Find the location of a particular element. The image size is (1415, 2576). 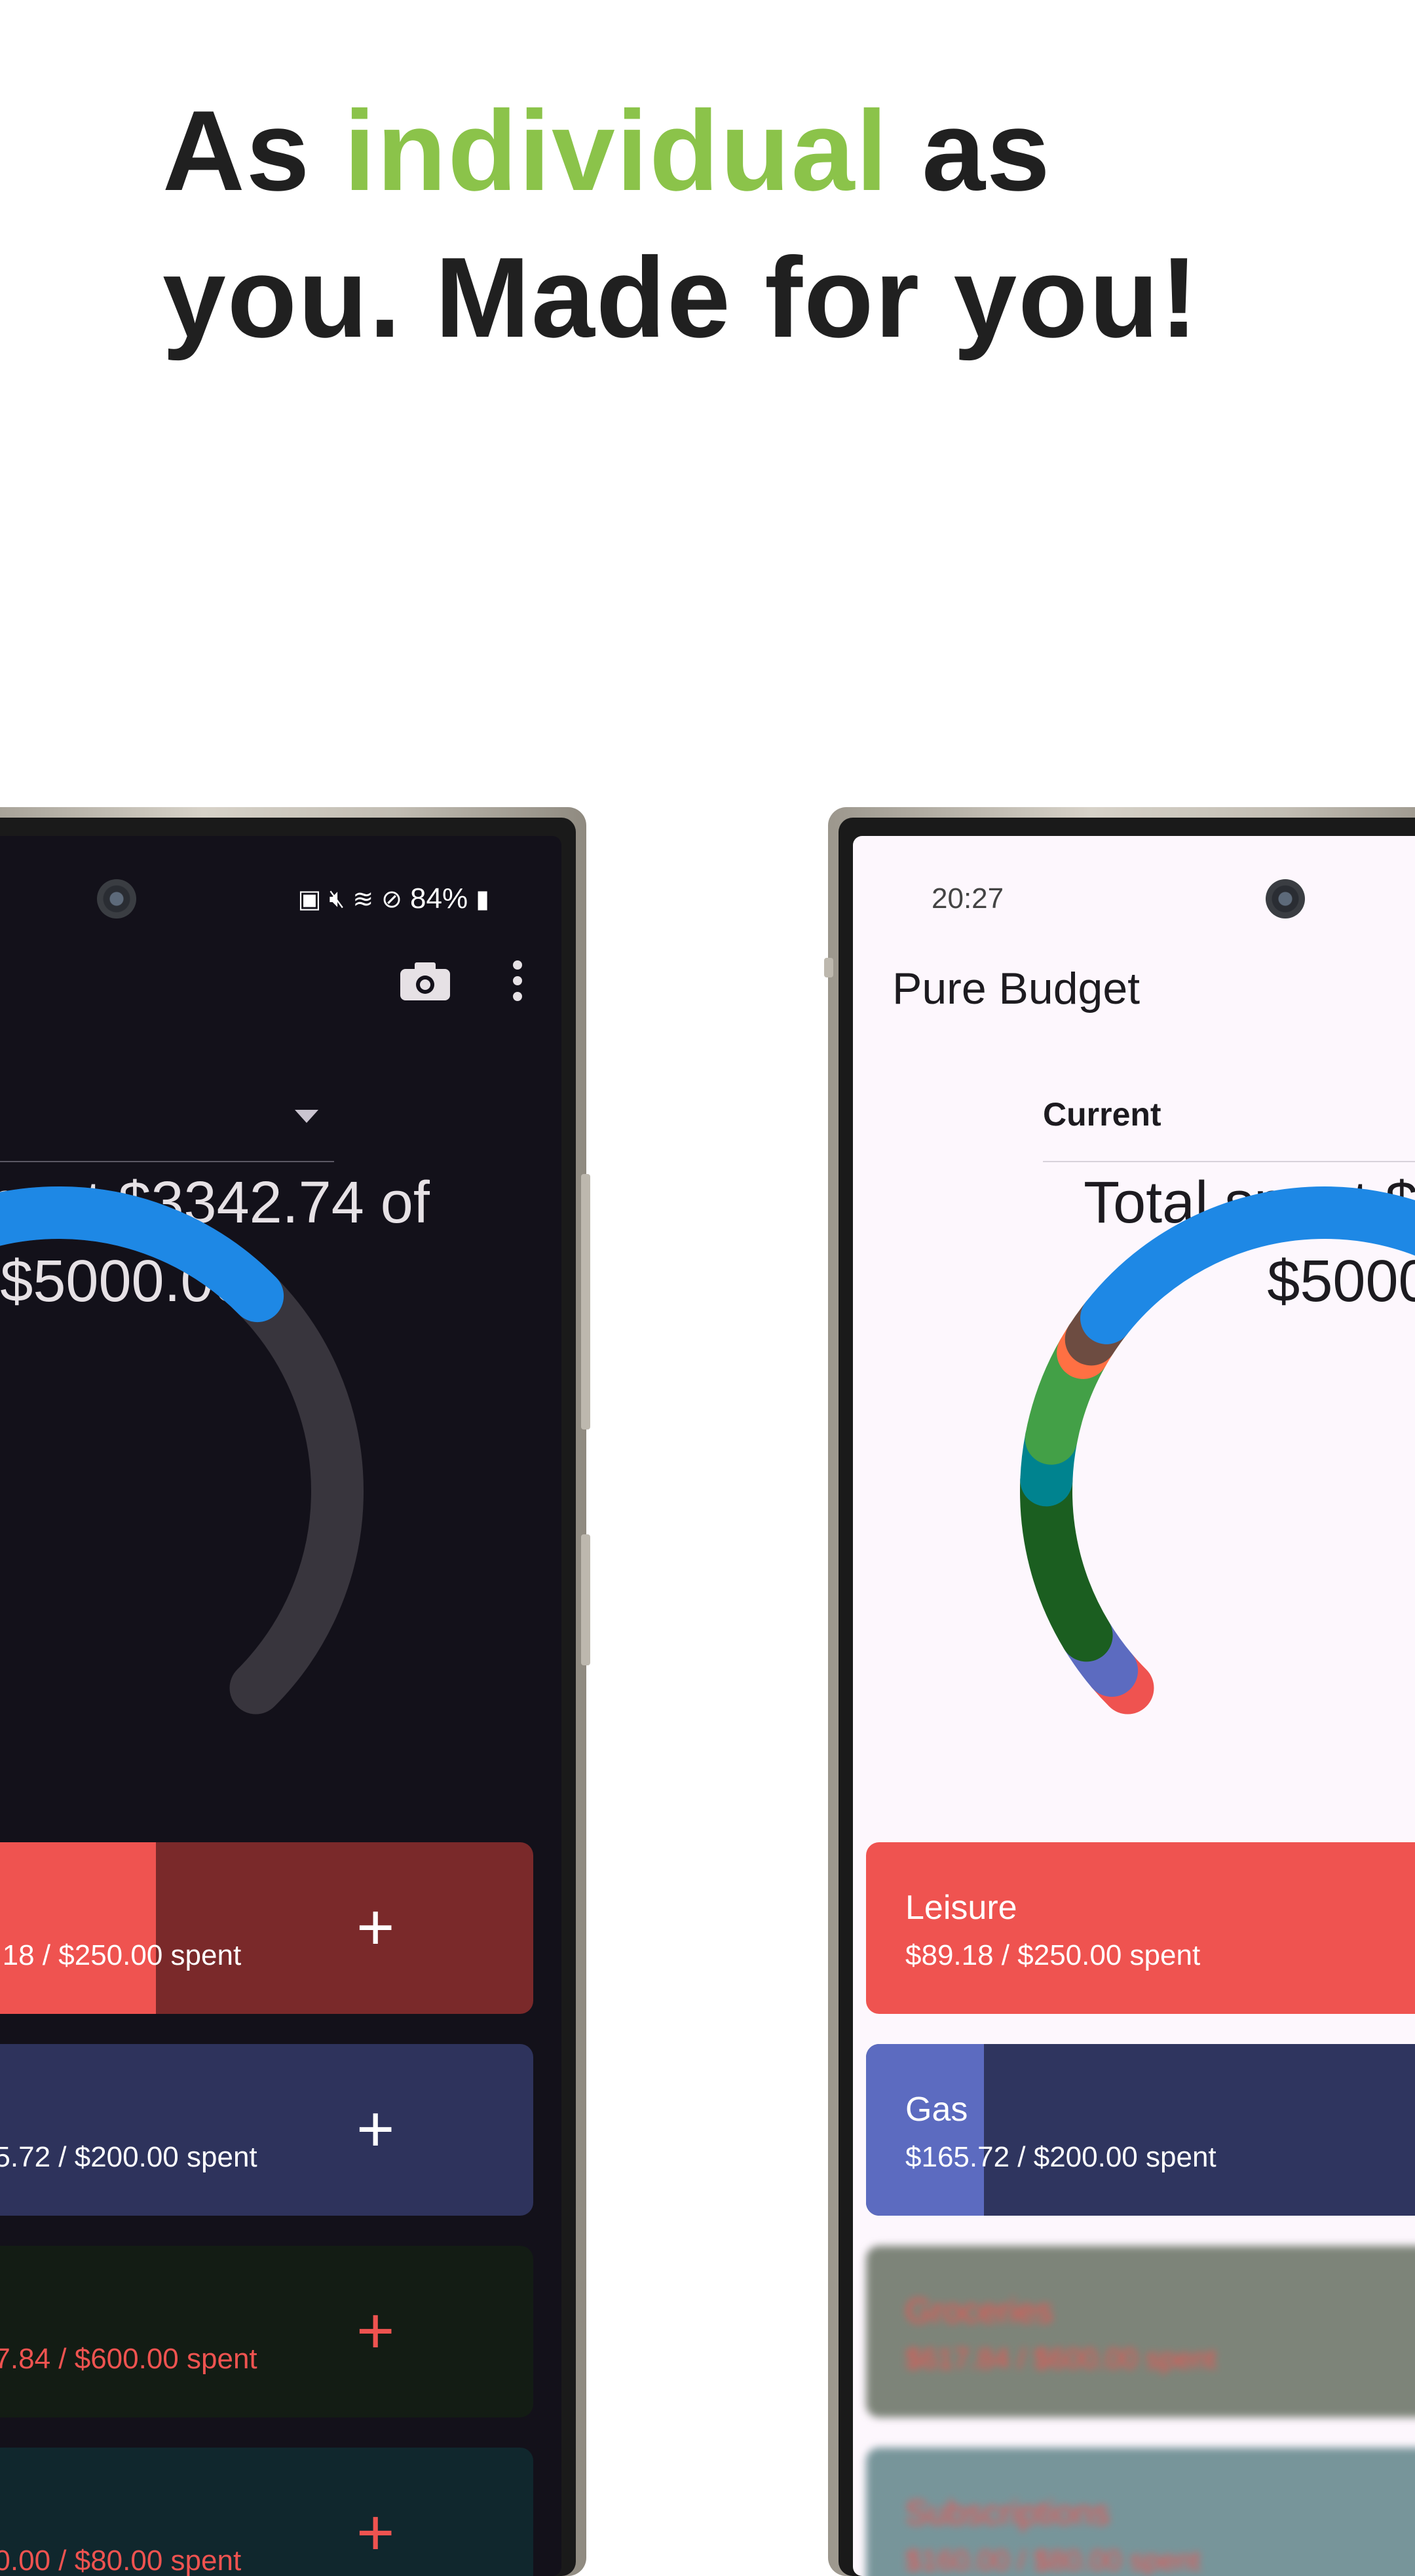

category-card: Gas $165.72 / $200.00 spent is located at coordinates (1140, 2130).